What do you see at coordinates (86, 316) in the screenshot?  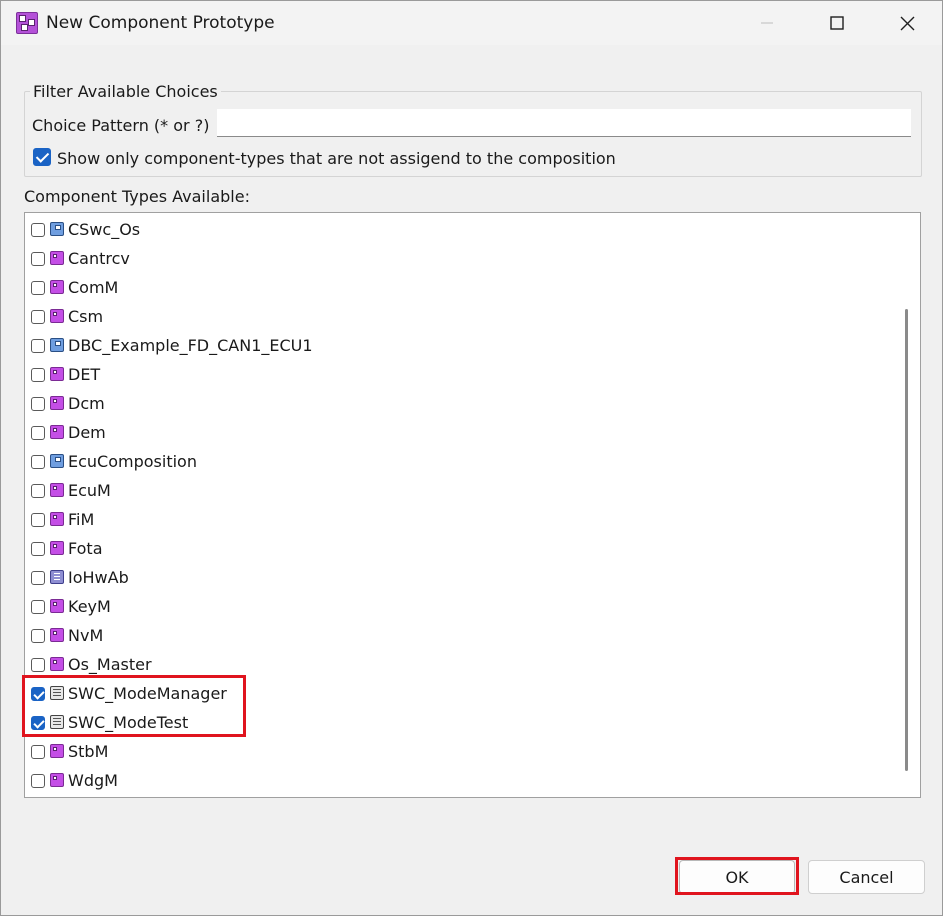 I see `list-item-label: Csm` at bounding box center [86, 316].